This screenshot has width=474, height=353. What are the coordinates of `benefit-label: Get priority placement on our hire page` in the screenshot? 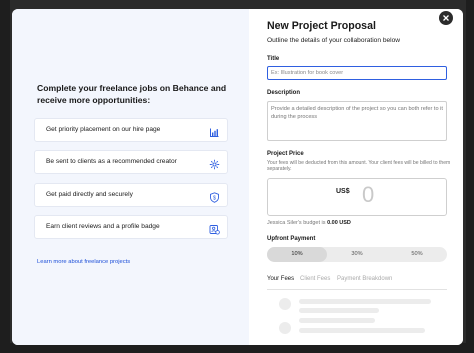 It's located at (103, 129).